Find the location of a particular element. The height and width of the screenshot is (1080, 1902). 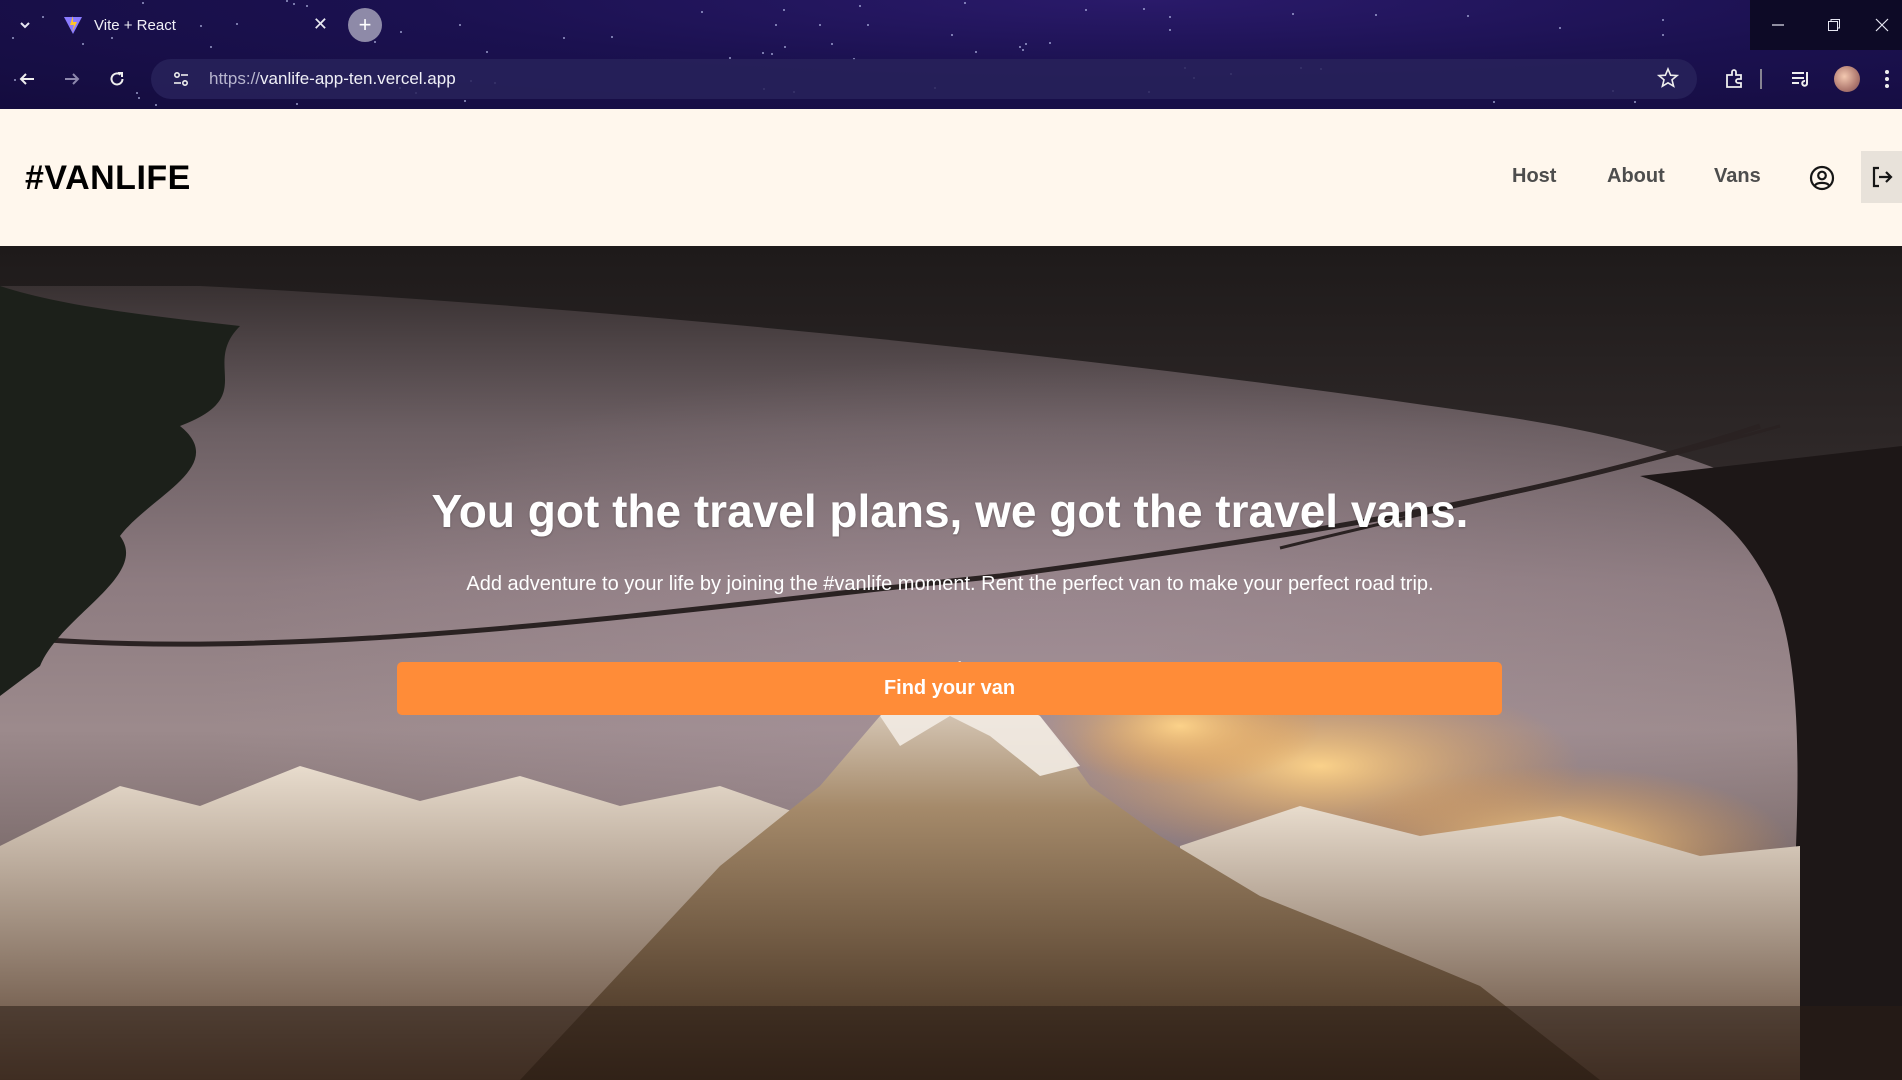

browser-toolbar: https://vanlife-app-ten.vercel.app is located at coordinates (951, 79).